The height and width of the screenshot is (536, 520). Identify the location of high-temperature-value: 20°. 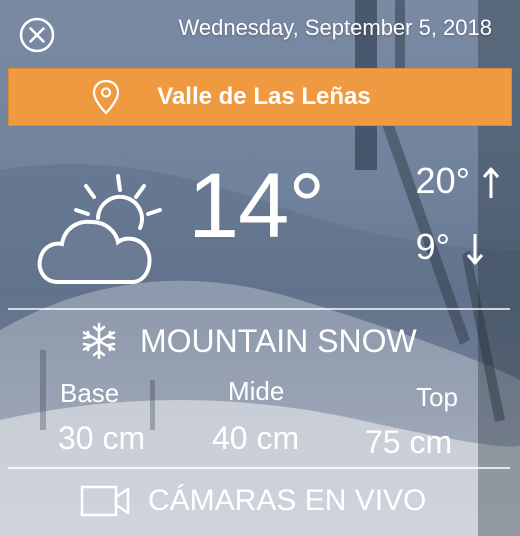
(442, 180).